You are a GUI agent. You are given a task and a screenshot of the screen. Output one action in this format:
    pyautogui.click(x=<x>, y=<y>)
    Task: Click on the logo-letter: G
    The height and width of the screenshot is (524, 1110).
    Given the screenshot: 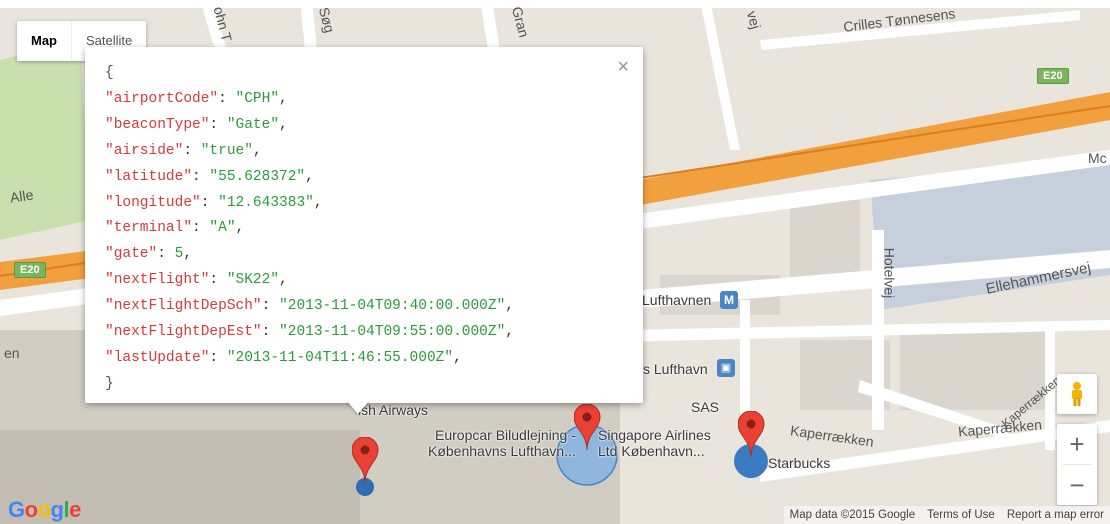 What is the action you would take?
    pyautogui.click(x=16, y=509)
    